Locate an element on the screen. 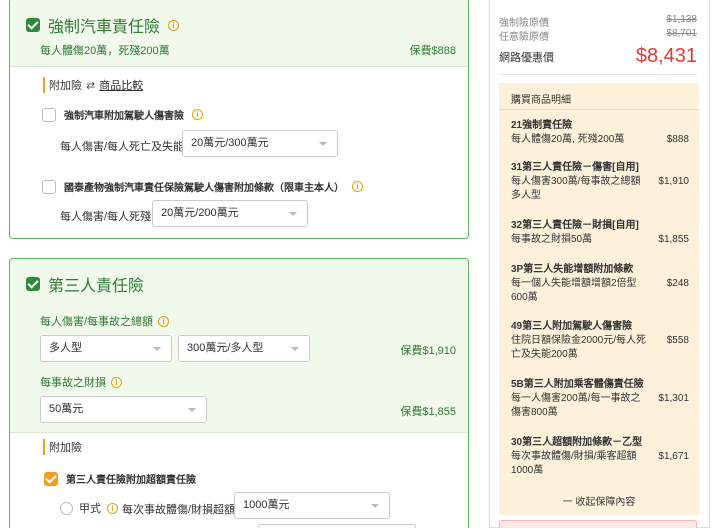 Image resolution: width=720 pixels, height=528 pixels. item-amount: $248 is located at coordinates (677, 283).